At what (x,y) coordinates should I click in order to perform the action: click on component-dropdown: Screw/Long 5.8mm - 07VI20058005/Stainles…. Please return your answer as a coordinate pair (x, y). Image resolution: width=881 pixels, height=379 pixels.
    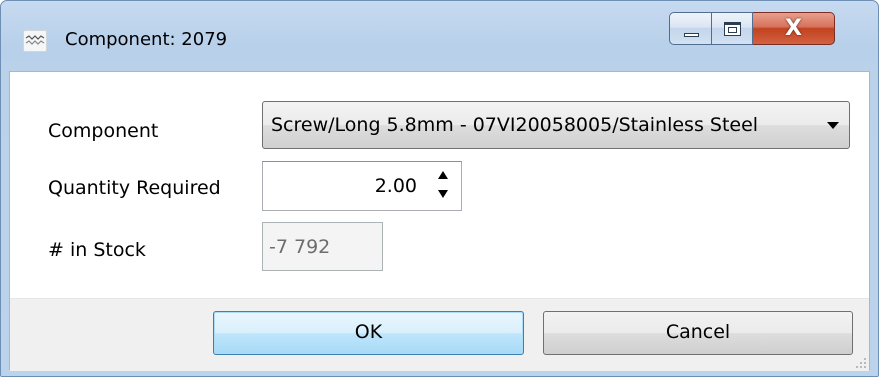
    Looking at the image, I should click on (556, 125).